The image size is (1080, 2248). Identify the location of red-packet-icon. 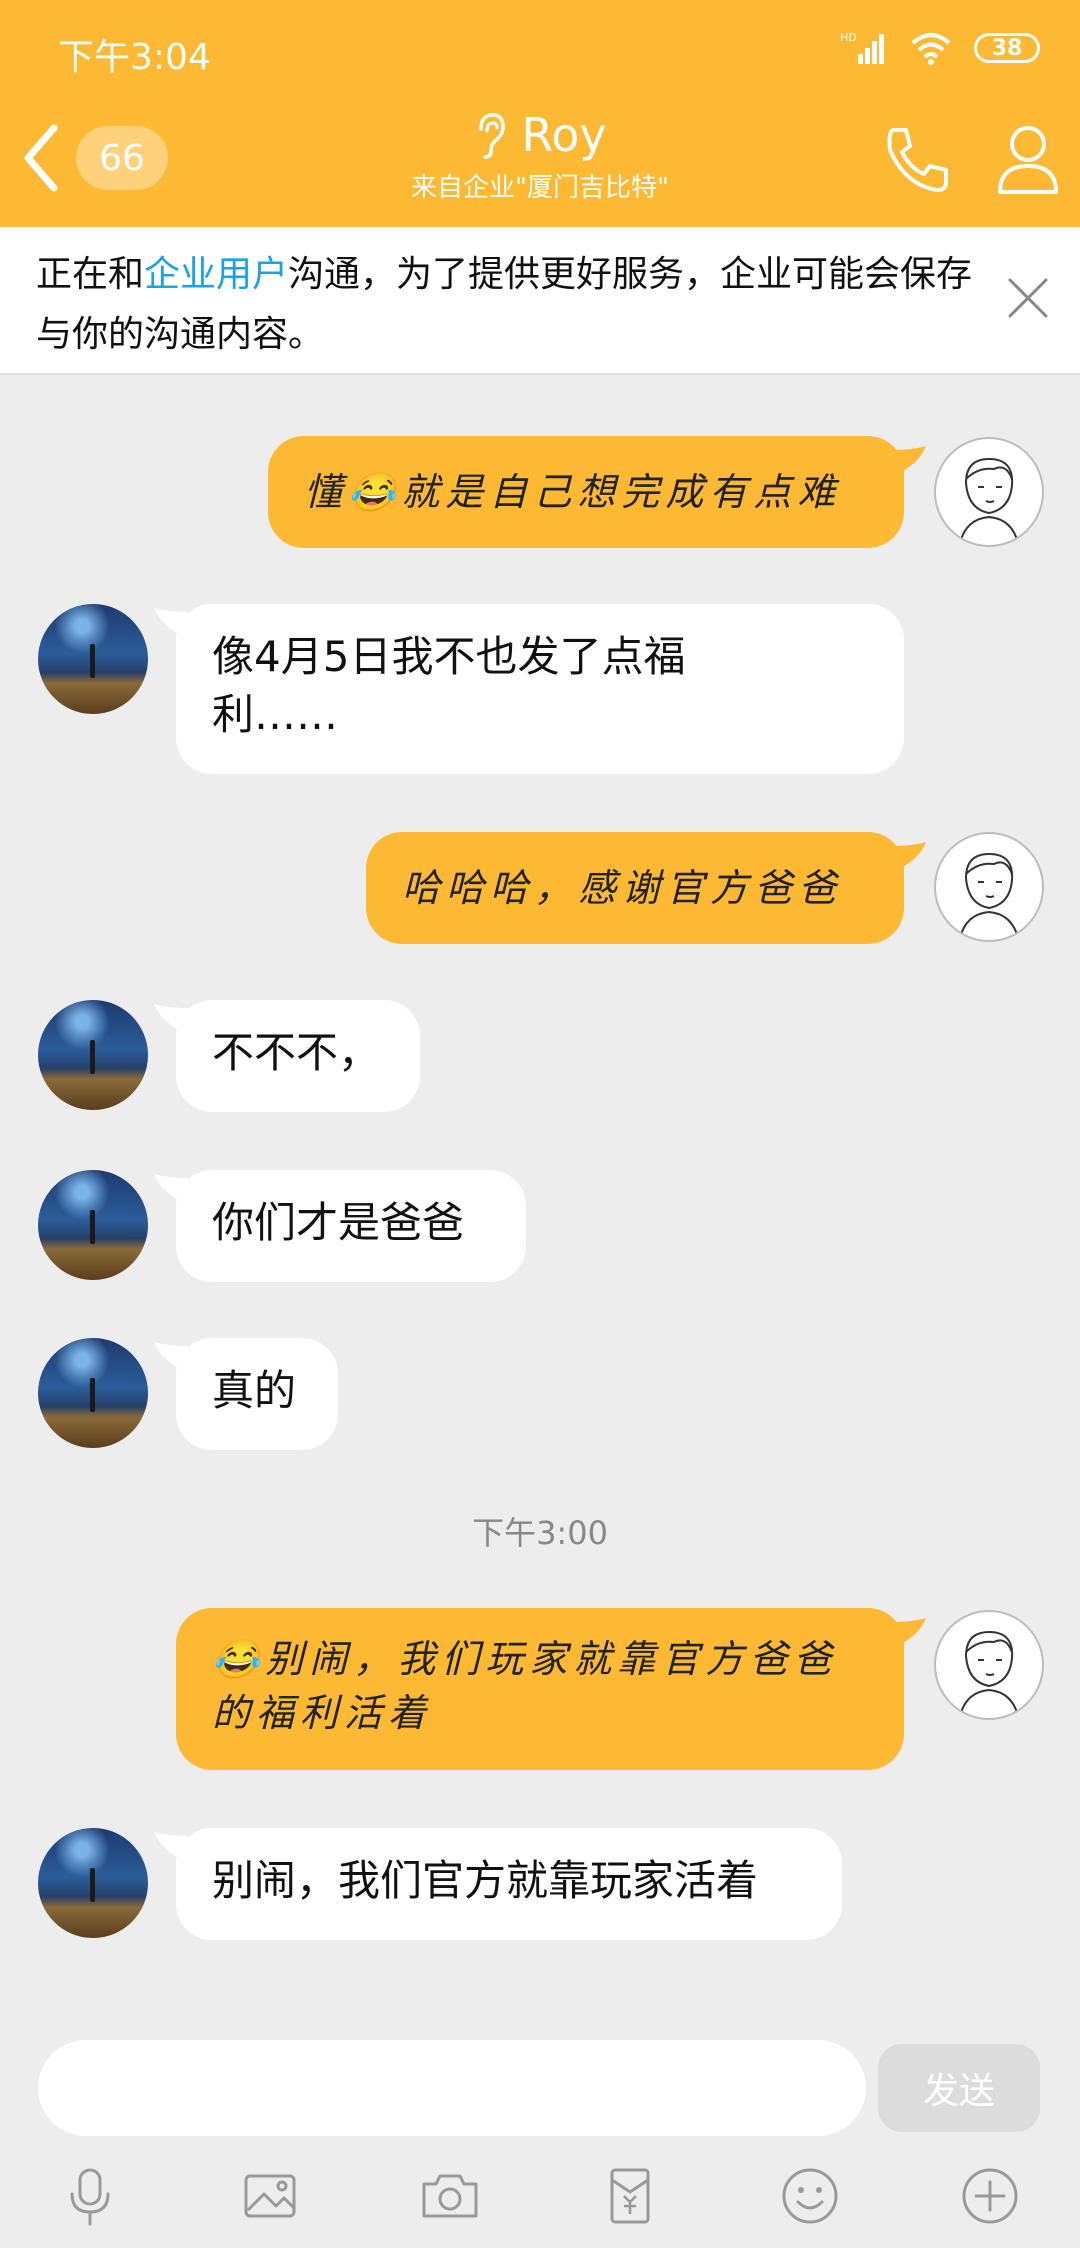
(630, 2196).